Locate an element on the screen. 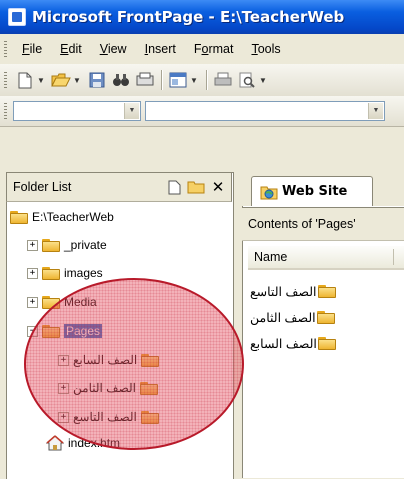  web-component-icon is located at coordinates (178, 80).